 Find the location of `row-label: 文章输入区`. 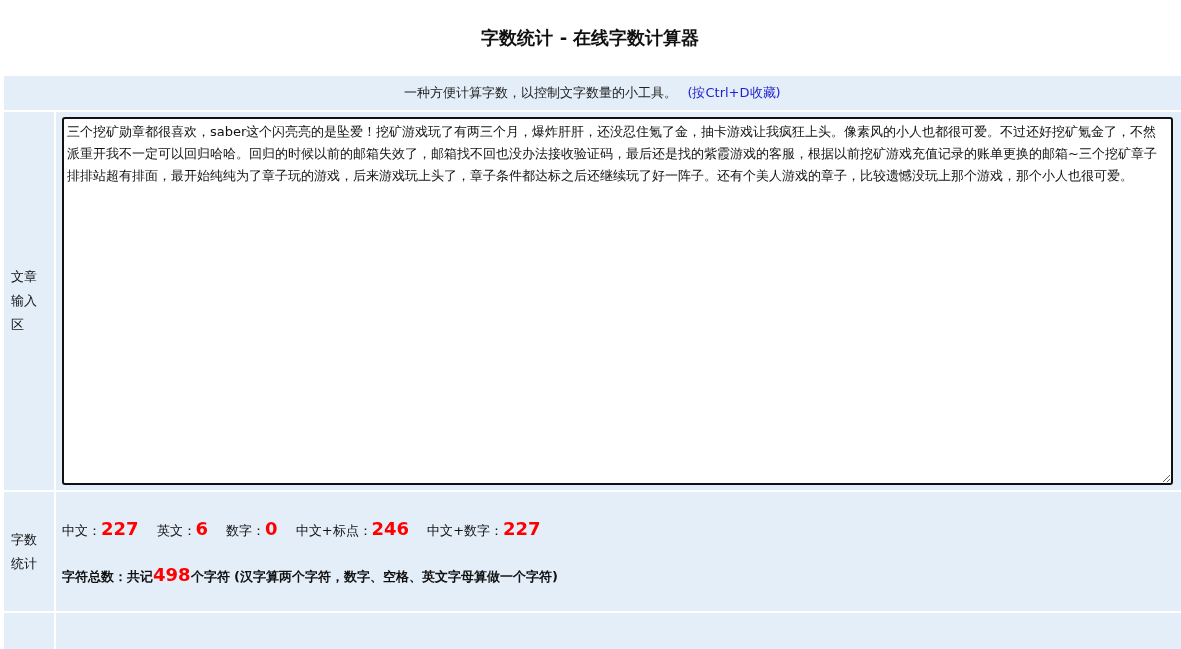

row-label: 文章输入区 is located at coordinates (24, 301).